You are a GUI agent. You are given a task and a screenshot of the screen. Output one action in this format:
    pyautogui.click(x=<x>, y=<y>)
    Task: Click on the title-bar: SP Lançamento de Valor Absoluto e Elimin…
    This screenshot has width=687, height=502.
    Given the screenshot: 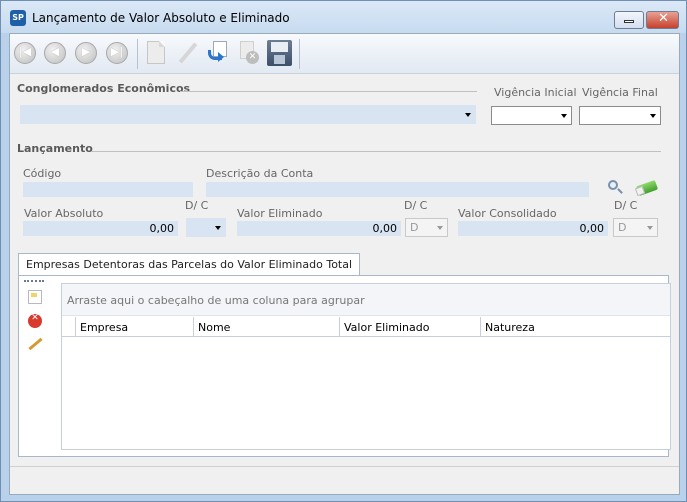 What is the action you would take?
    pyautogui.click(x=343, y=17)
    